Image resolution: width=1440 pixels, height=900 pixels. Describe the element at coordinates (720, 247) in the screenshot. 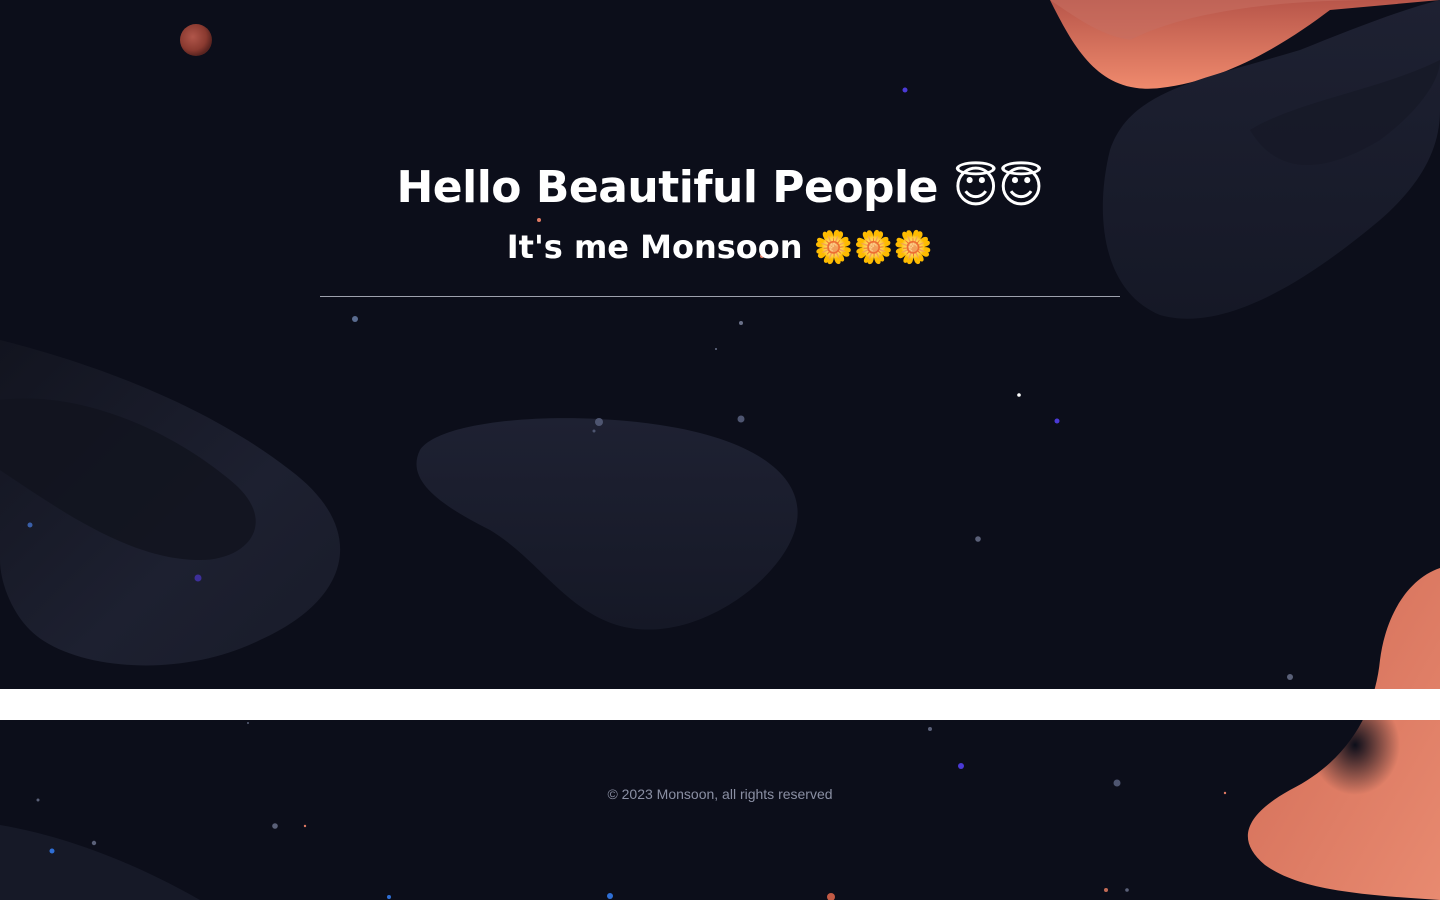

I see `hero-subtitle: It's me Monsoon 🌼🌼🌼` at that location.